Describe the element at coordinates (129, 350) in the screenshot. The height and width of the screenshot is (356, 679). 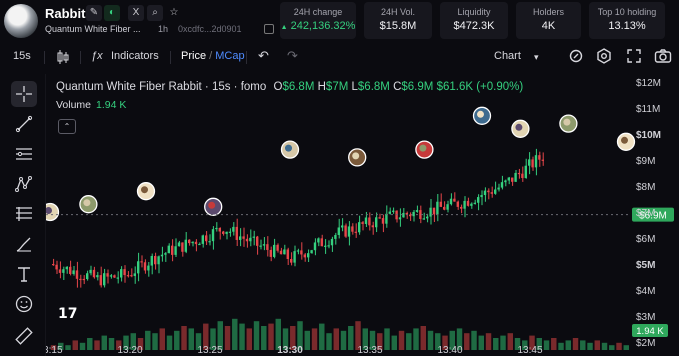
I see `x-axis-label: 13:20` at that location.